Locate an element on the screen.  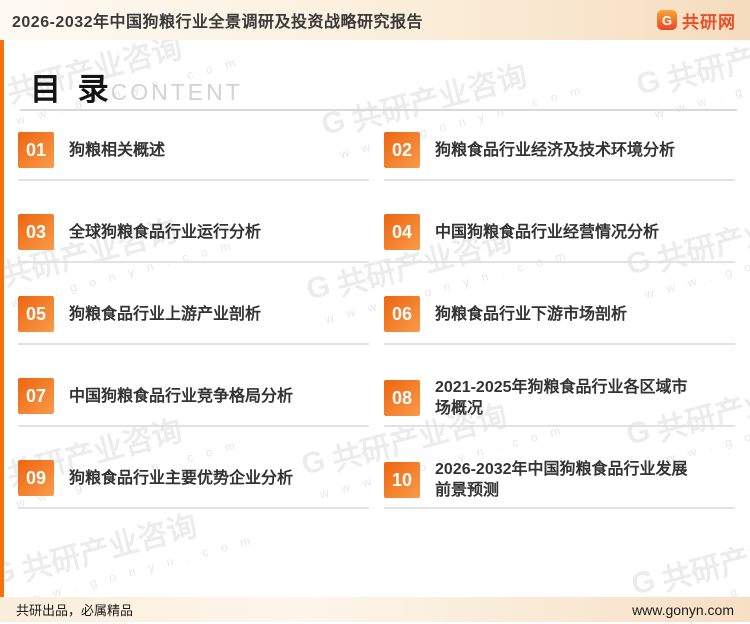
toc-item-label: 2021-2025年狗粮食品行业各区域市场概况 is located at coordinates (561, 398).